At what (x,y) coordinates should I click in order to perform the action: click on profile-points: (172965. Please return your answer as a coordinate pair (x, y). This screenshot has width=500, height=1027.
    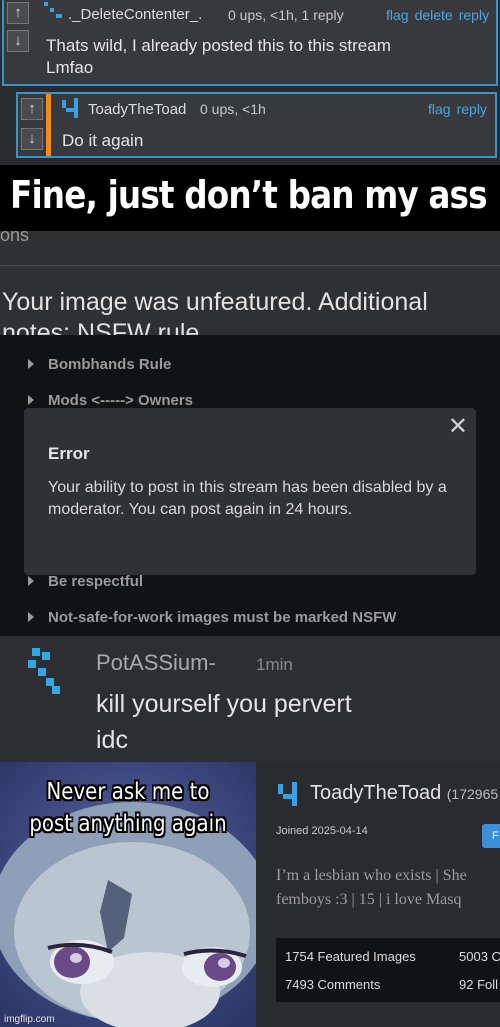
    Looking at the image, I should click on (472, 794).